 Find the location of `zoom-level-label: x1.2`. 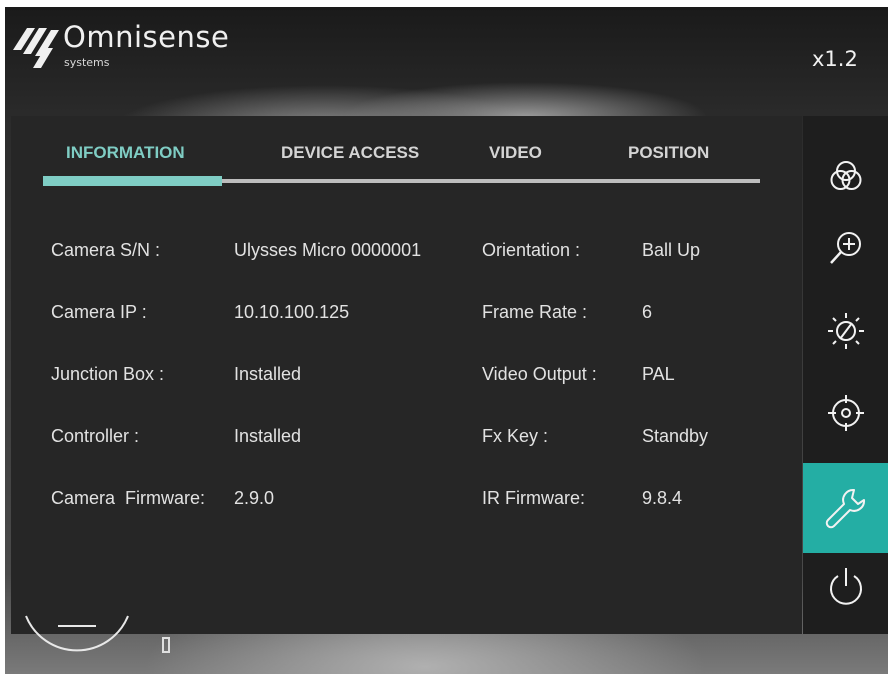

zoom-level-label: x1.2 is located at coordinates (835, 59).